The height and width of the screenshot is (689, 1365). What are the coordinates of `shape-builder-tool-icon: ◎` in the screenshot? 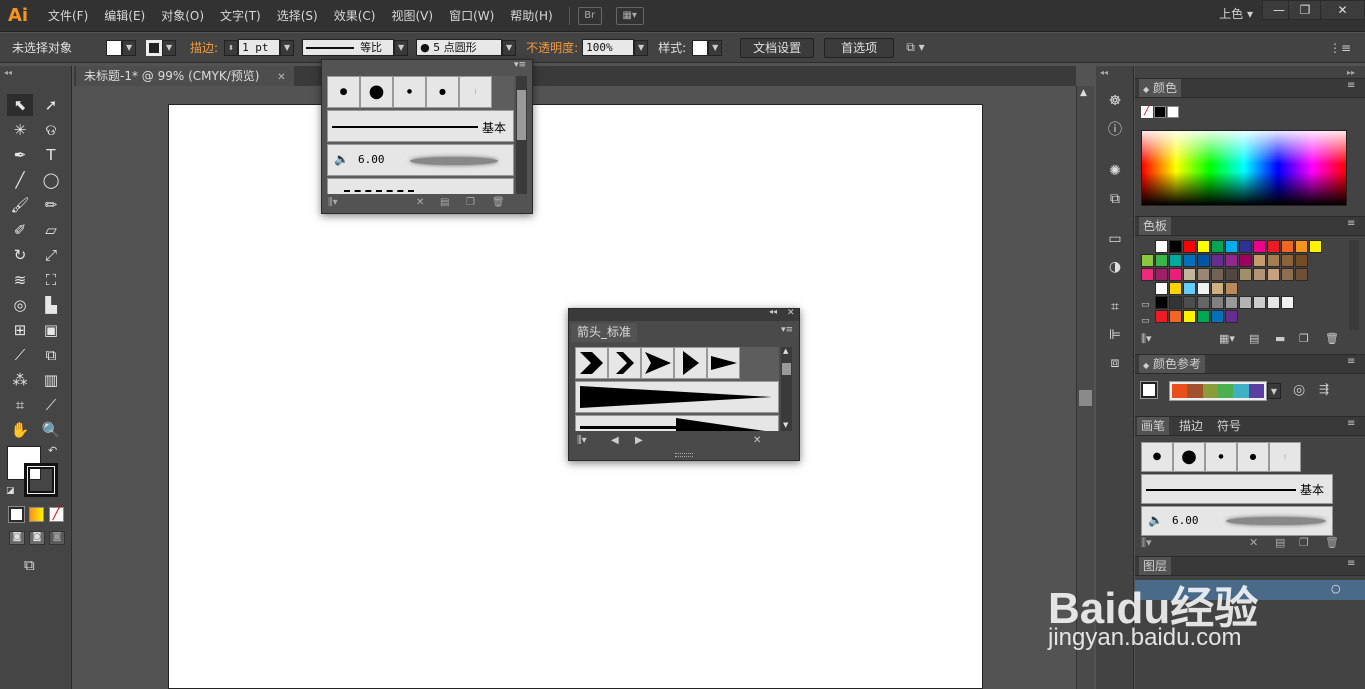 It's located at (20, 305).